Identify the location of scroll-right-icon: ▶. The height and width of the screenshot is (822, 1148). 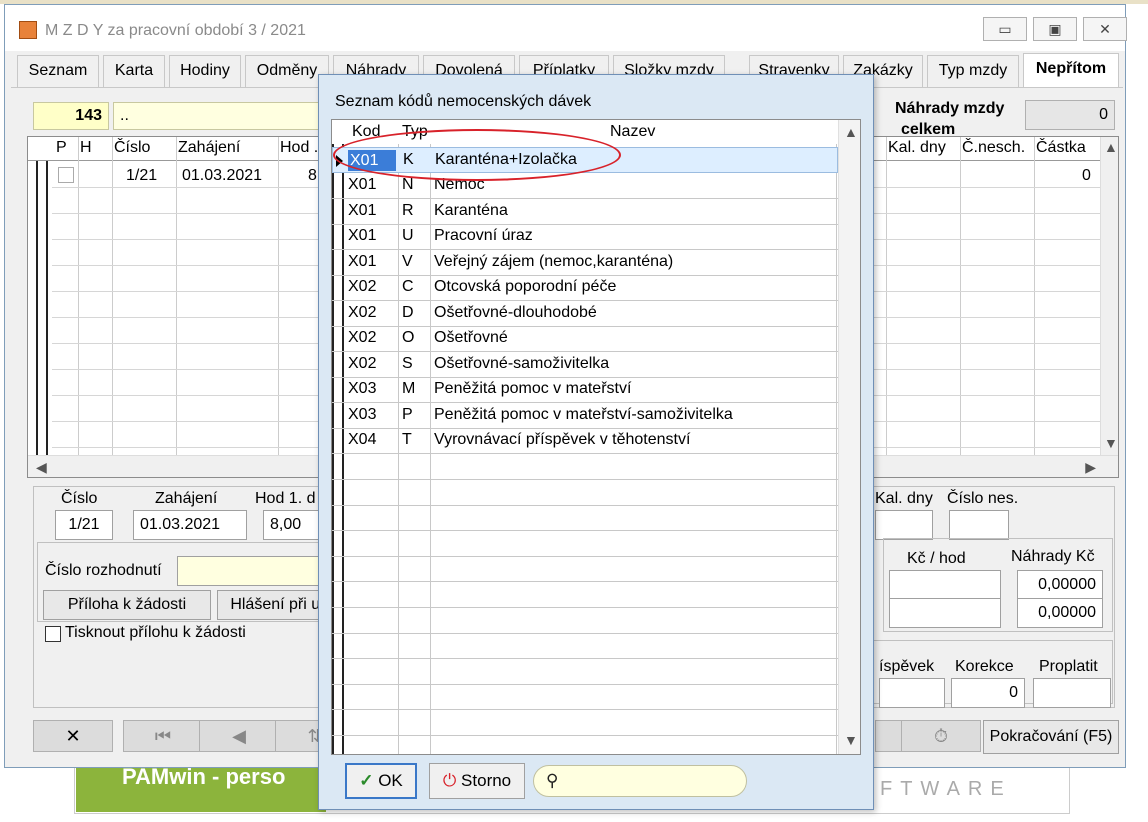
(1090, 467).